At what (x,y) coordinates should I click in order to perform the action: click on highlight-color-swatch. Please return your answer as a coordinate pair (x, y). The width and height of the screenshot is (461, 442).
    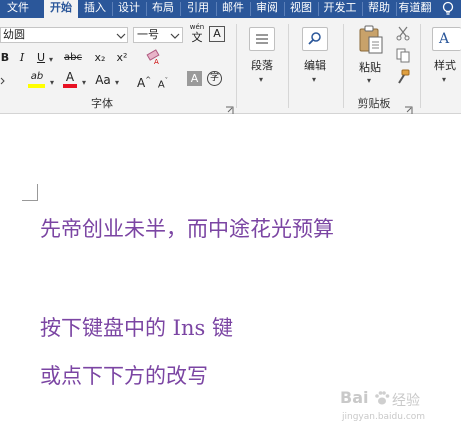
    Looking at the image, I should click on (36, 86).